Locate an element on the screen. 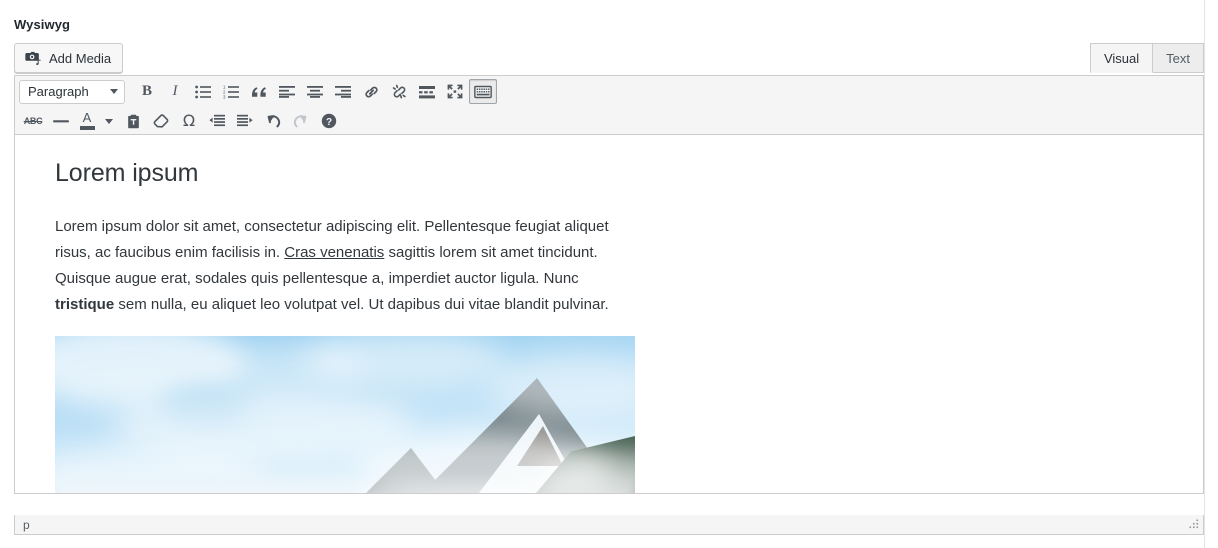 The width and height of the screenshot is (1218, 548). tab-visual-label: Visual is located at coordinates (1121, 58).